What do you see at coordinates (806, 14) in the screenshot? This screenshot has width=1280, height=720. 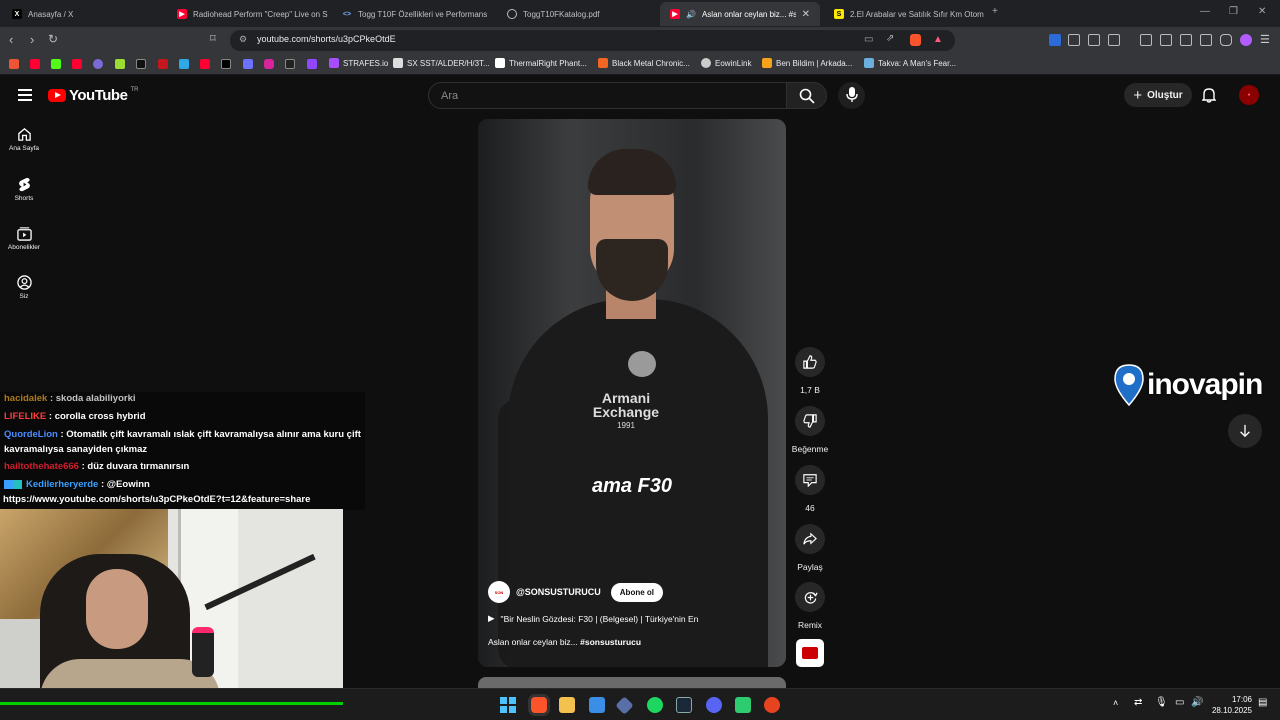 I see `close-tab-icon: ✕` at bounding box center [806, 14].